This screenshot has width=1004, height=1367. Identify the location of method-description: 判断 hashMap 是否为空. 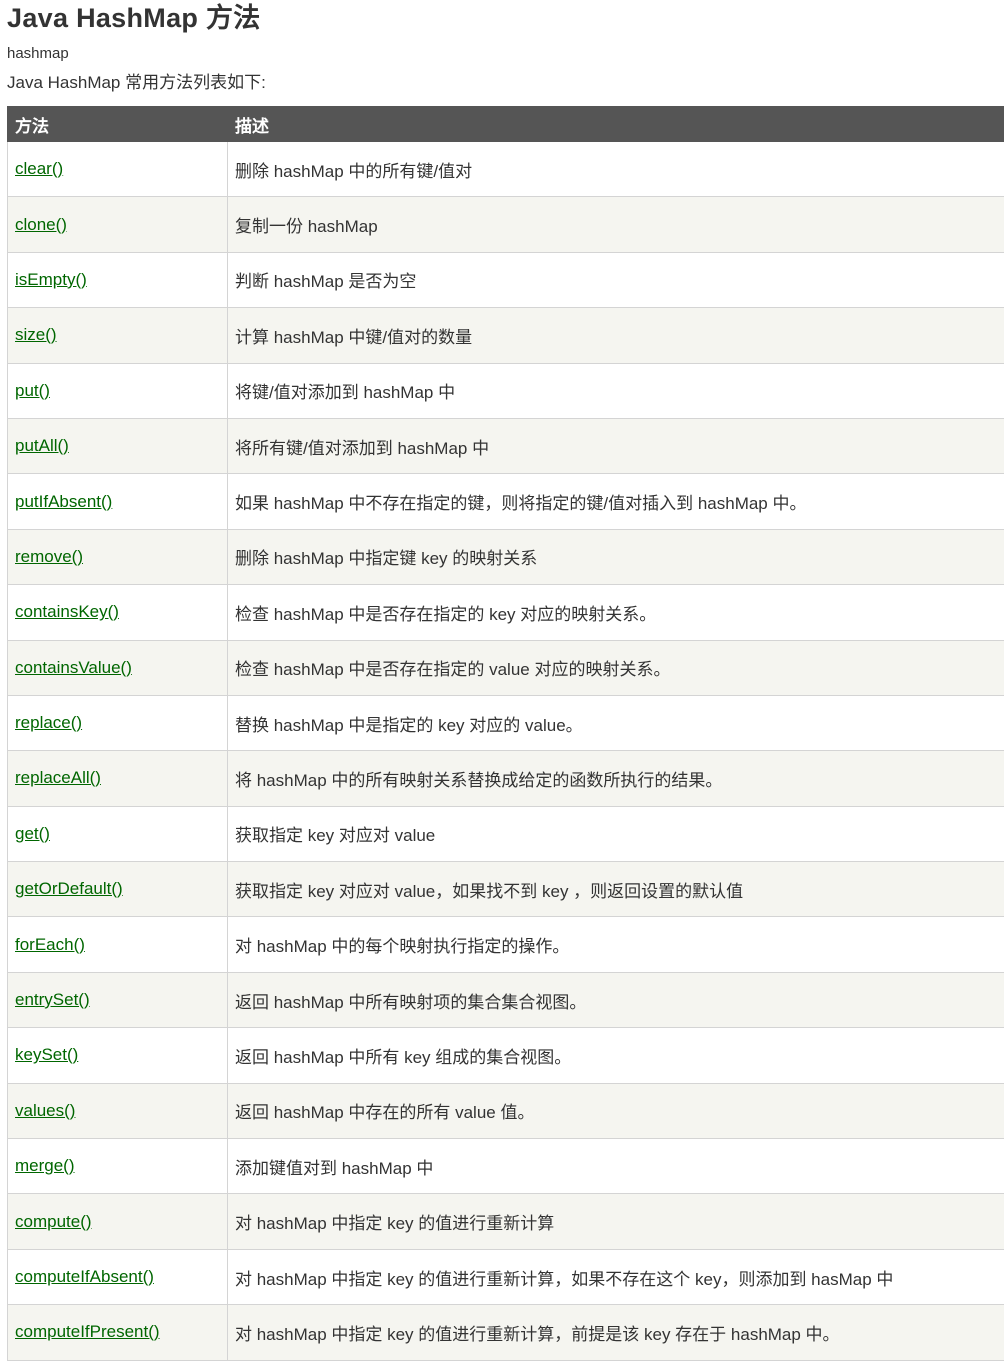
(615, 280).